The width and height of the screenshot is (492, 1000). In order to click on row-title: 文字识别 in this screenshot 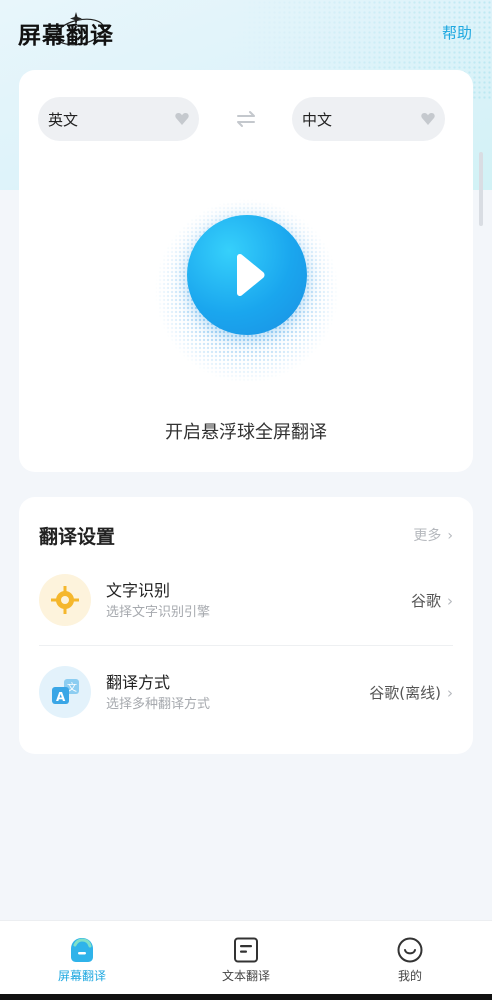, I will do `click(138, 590)`.